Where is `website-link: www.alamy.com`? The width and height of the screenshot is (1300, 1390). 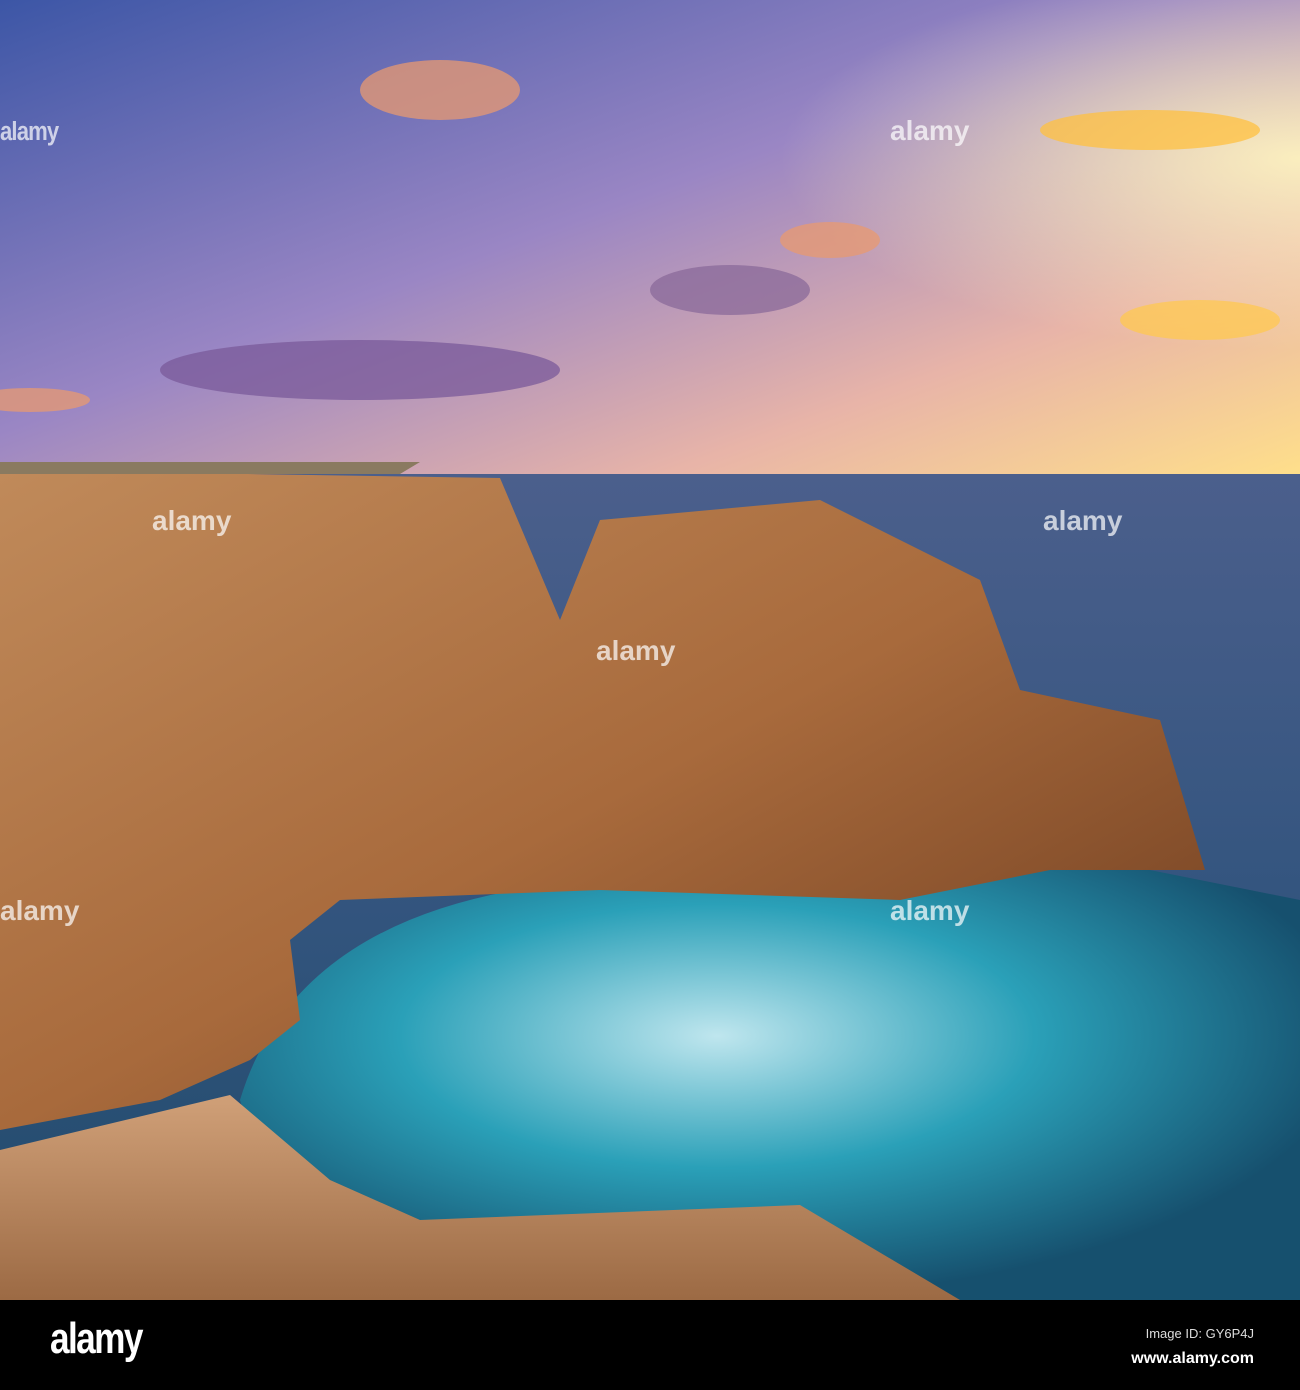 website-link: www.alamy.com is located at coordinates (1192, 1359).